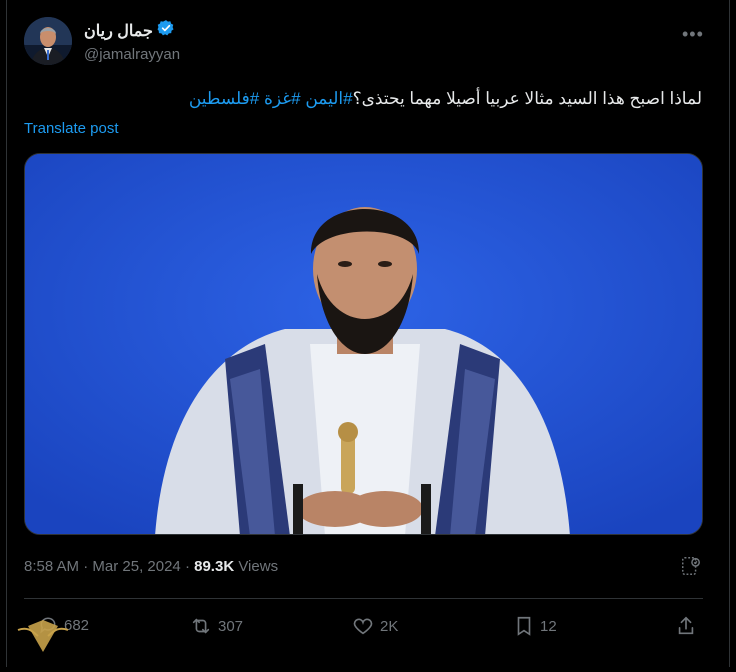 This screenshot has height=672, width=736. I want to click on repost-count: 307, so click(231, 626).